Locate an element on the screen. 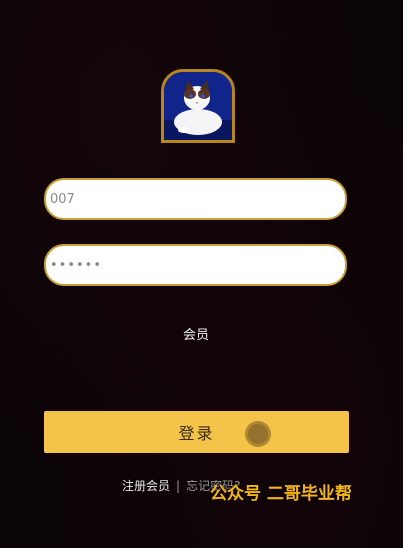 The image size is (408, 548). username-input is located at coordinates (195, 199).